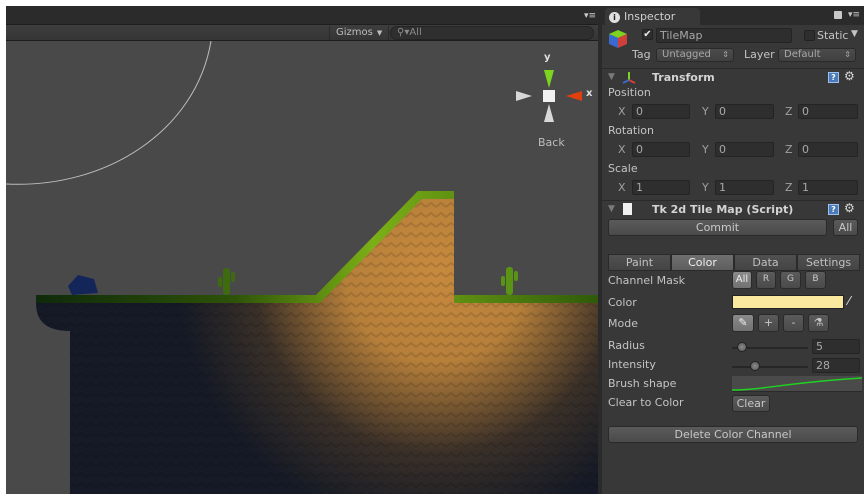 This screenshot has width=868, height=502. I want to click on view-label: Back, so click(551, 142).